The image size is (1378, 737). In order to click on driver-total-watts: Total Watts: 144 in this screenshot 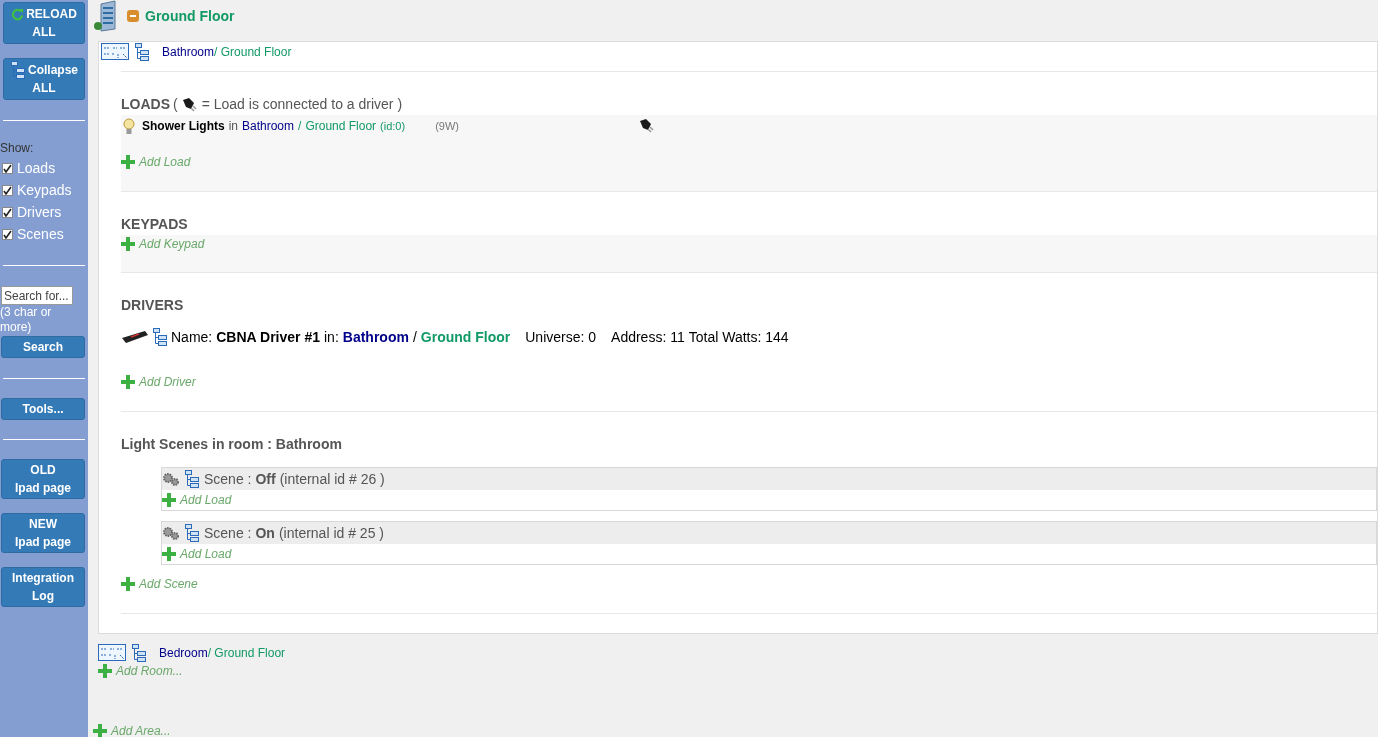, I will do `click(738, 337)`.